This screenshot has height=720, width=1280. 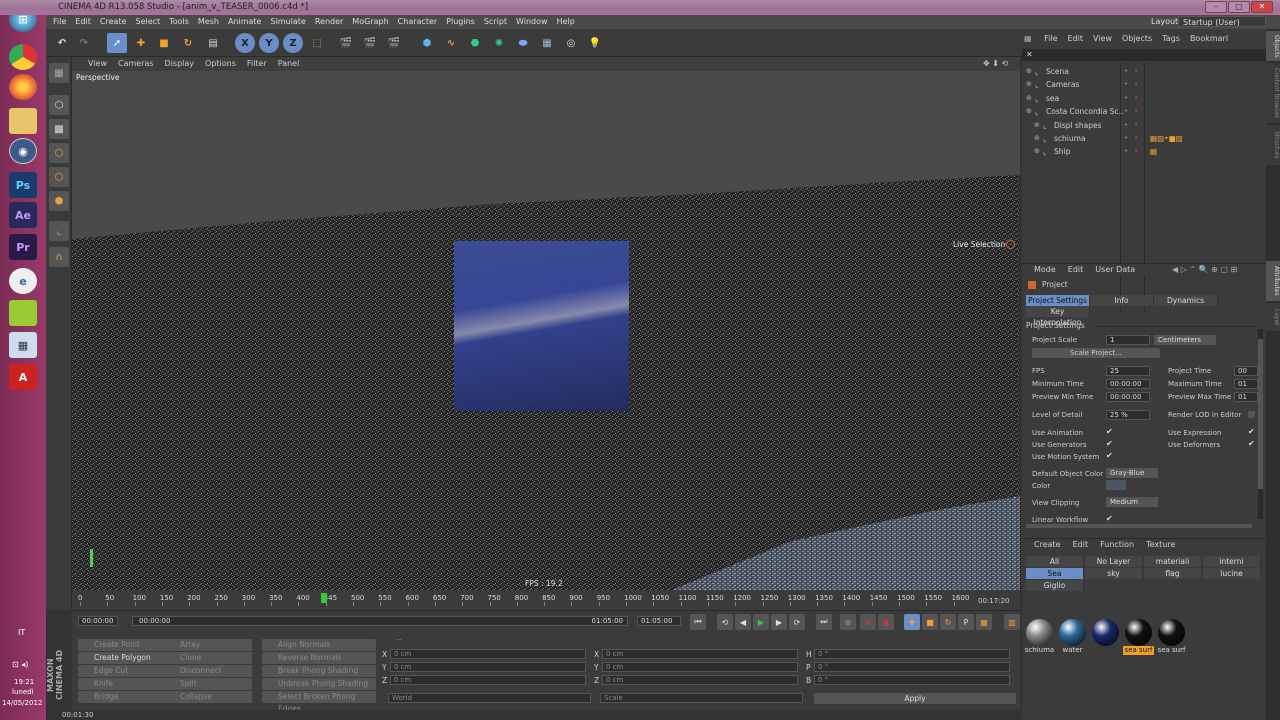 I want to click on model-mode-icon: ⬡, so click(x=59, y=105).